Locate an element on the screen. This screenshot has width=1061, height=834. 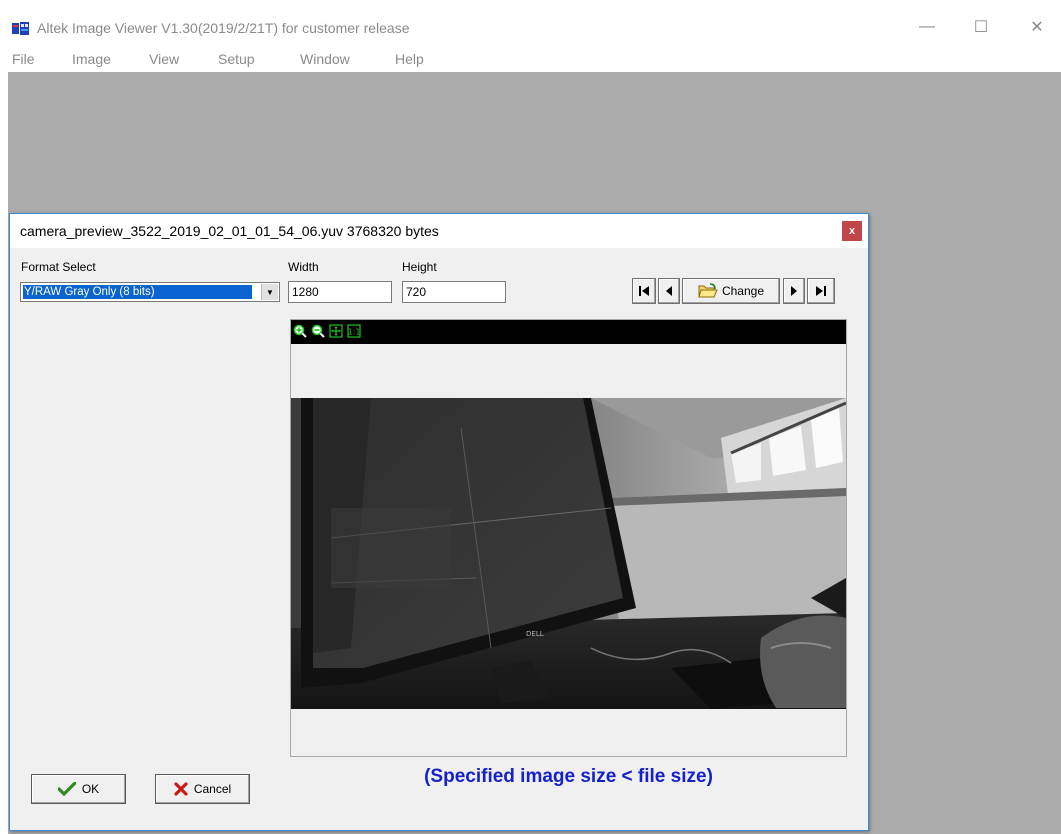
next-image-button is located at coordinates (794, 291).